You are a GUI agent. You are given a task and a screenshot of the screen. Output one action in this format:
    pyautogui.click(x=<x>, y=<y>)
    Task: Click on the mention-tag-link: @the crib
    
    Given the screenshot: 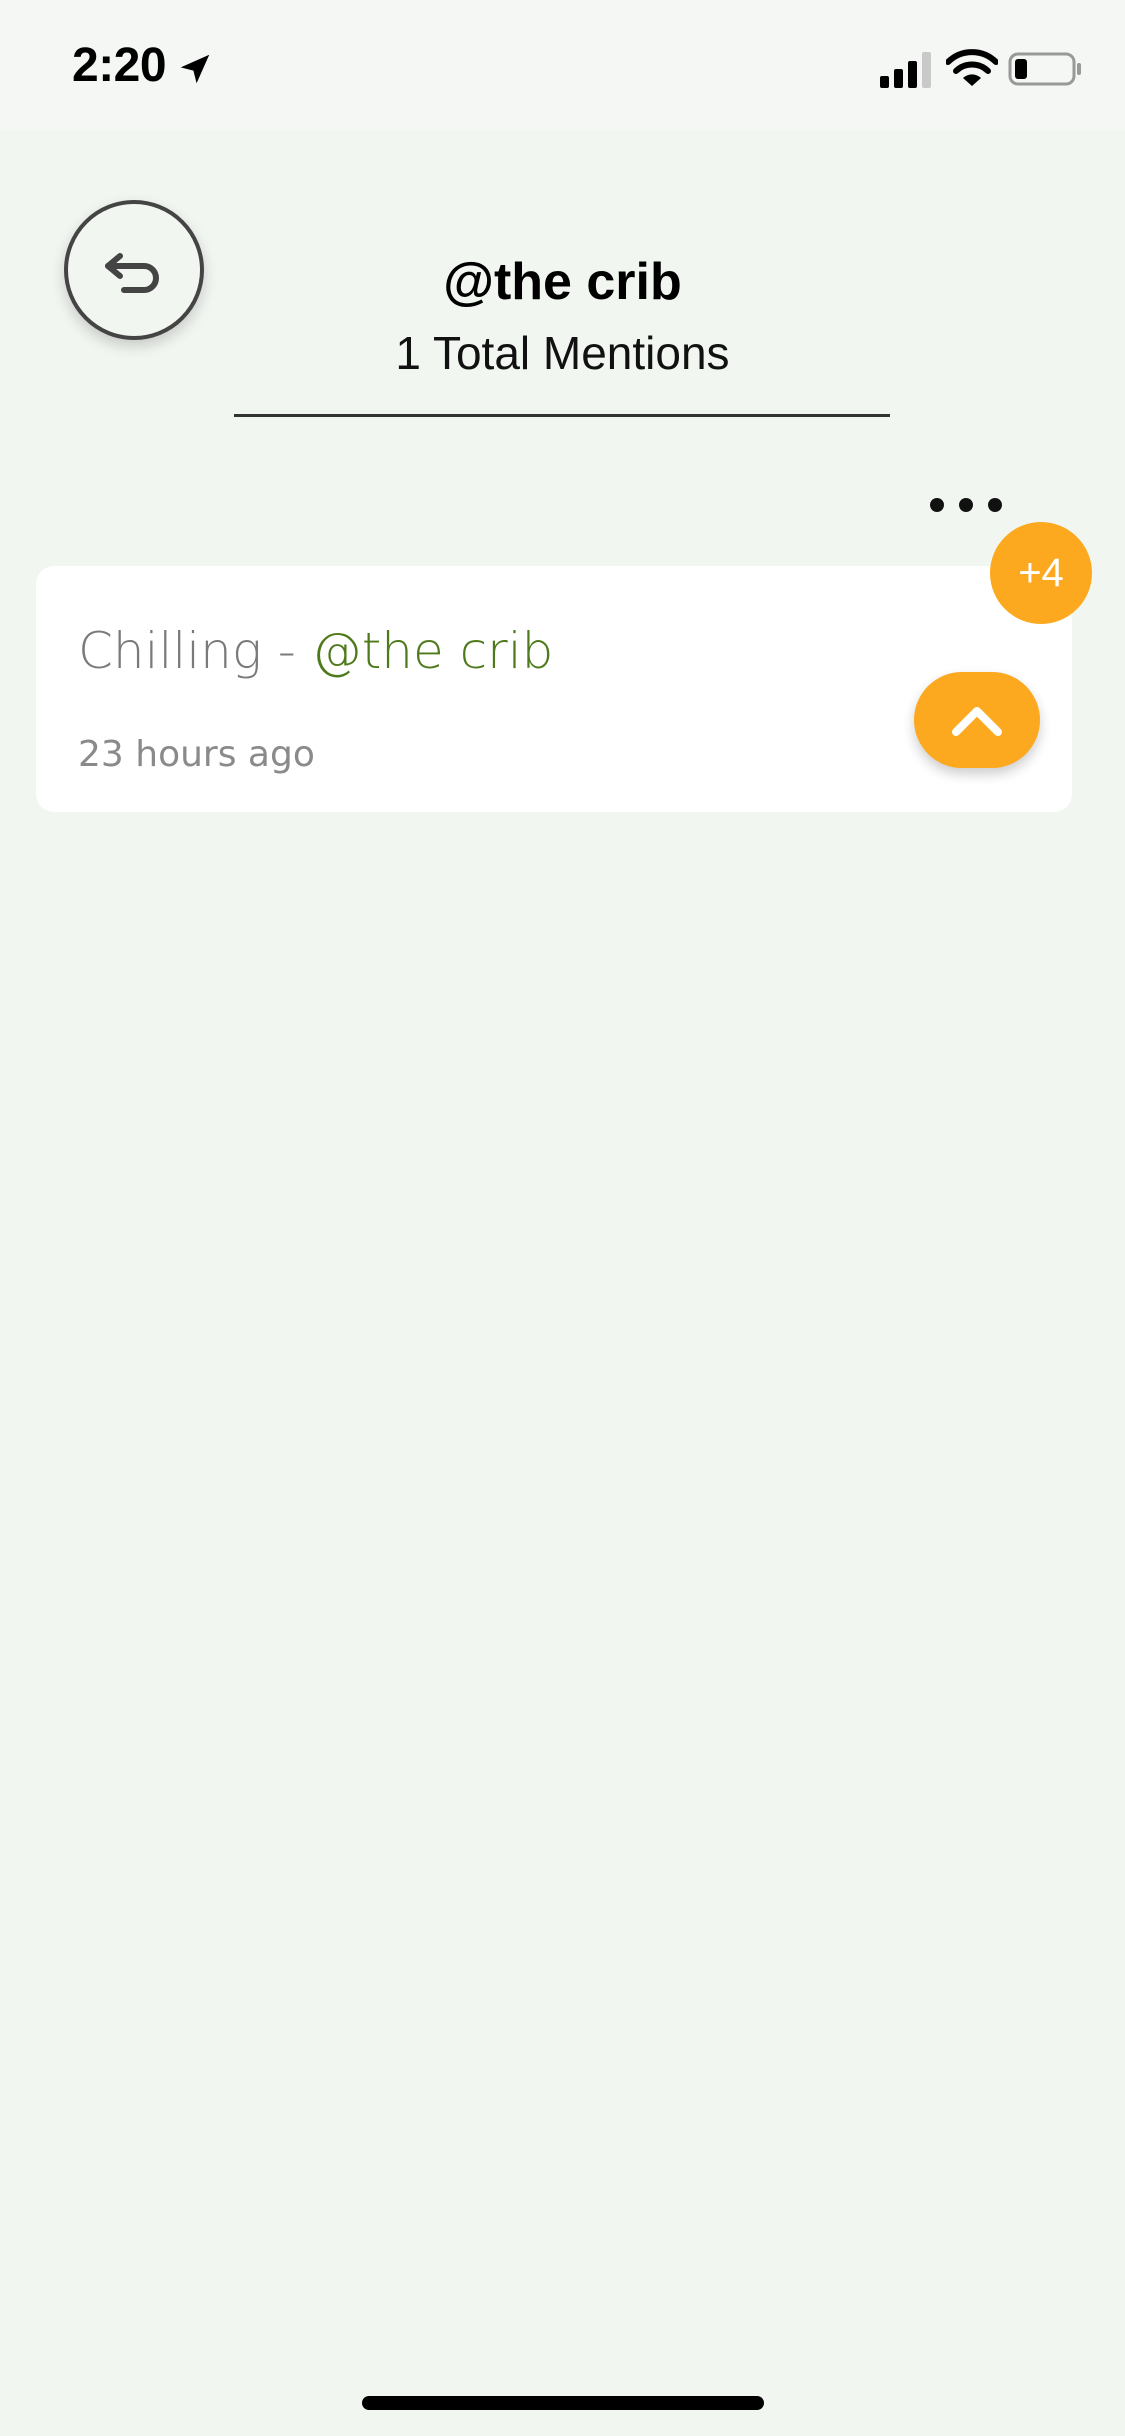 What is the action you would take?
    pyautogui.click(x=433, y=651)
    